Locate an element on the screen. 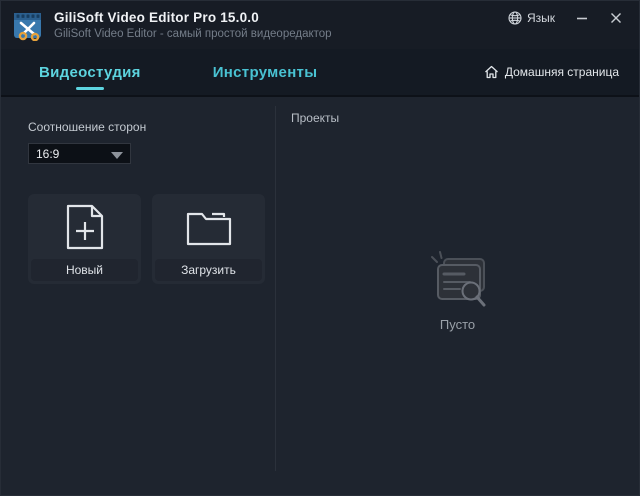 The height and width of the screenshot is (496, 640). language-button: Язык is located at coordinates (531, 18).